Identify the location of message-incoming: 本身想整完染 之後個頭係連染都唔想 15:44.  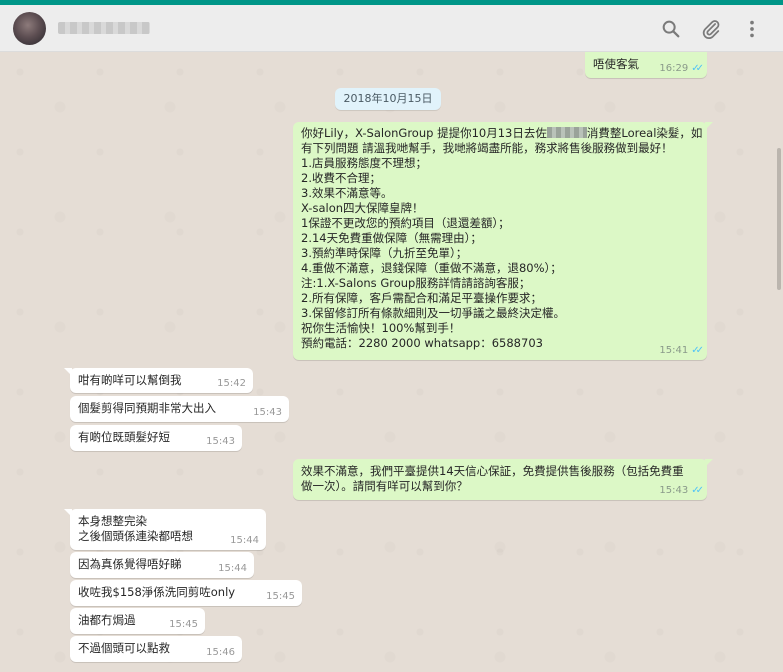
(165, 529).